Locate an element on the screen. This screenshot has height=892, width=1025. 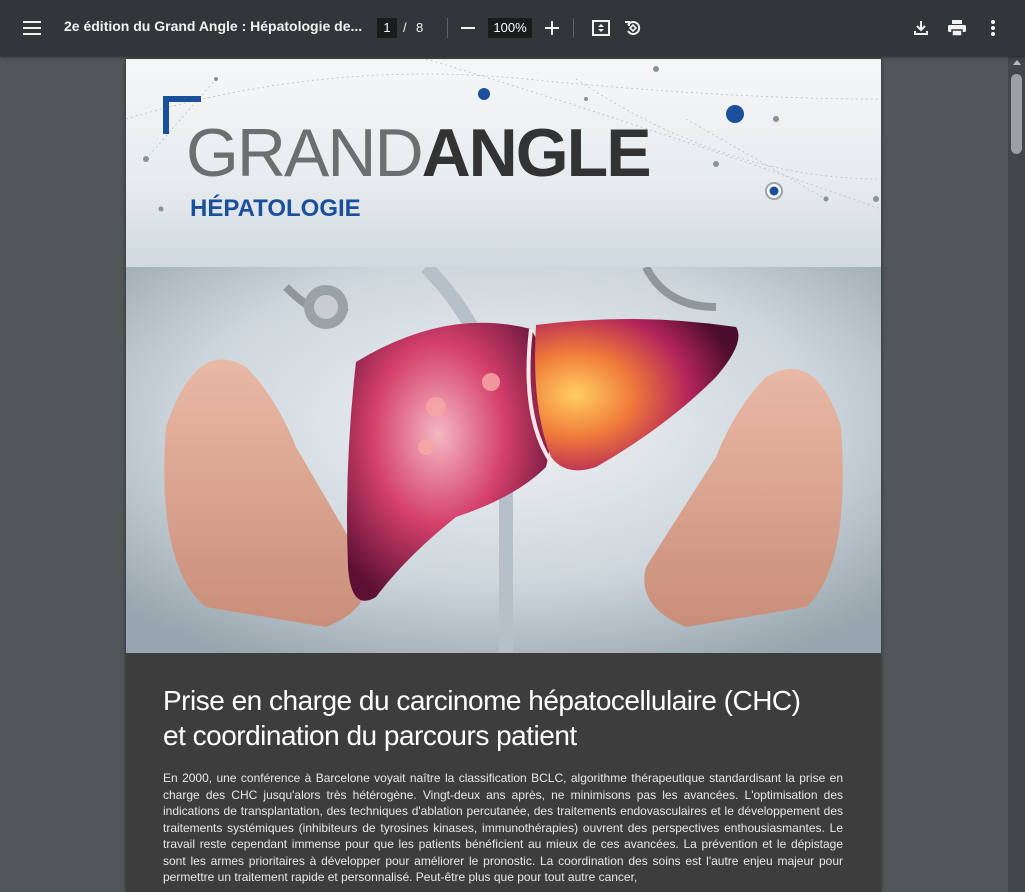
menu-button is located at coordinates (32, 28).